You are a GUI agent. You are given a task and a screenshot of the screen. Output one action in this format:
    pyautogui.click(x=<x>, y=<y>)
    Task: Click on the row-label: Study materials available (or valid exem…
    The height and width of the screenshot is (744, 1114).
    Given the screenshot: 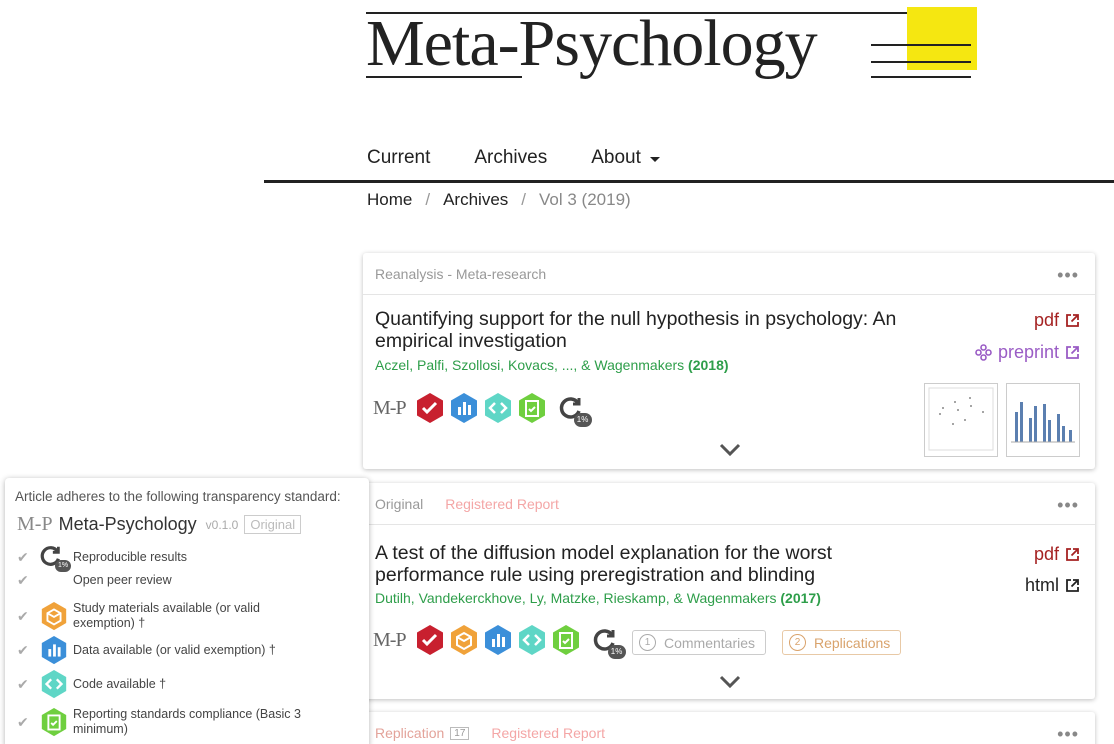 What is the action you would take?
    pyautogui.click(x=166, y=615)
    